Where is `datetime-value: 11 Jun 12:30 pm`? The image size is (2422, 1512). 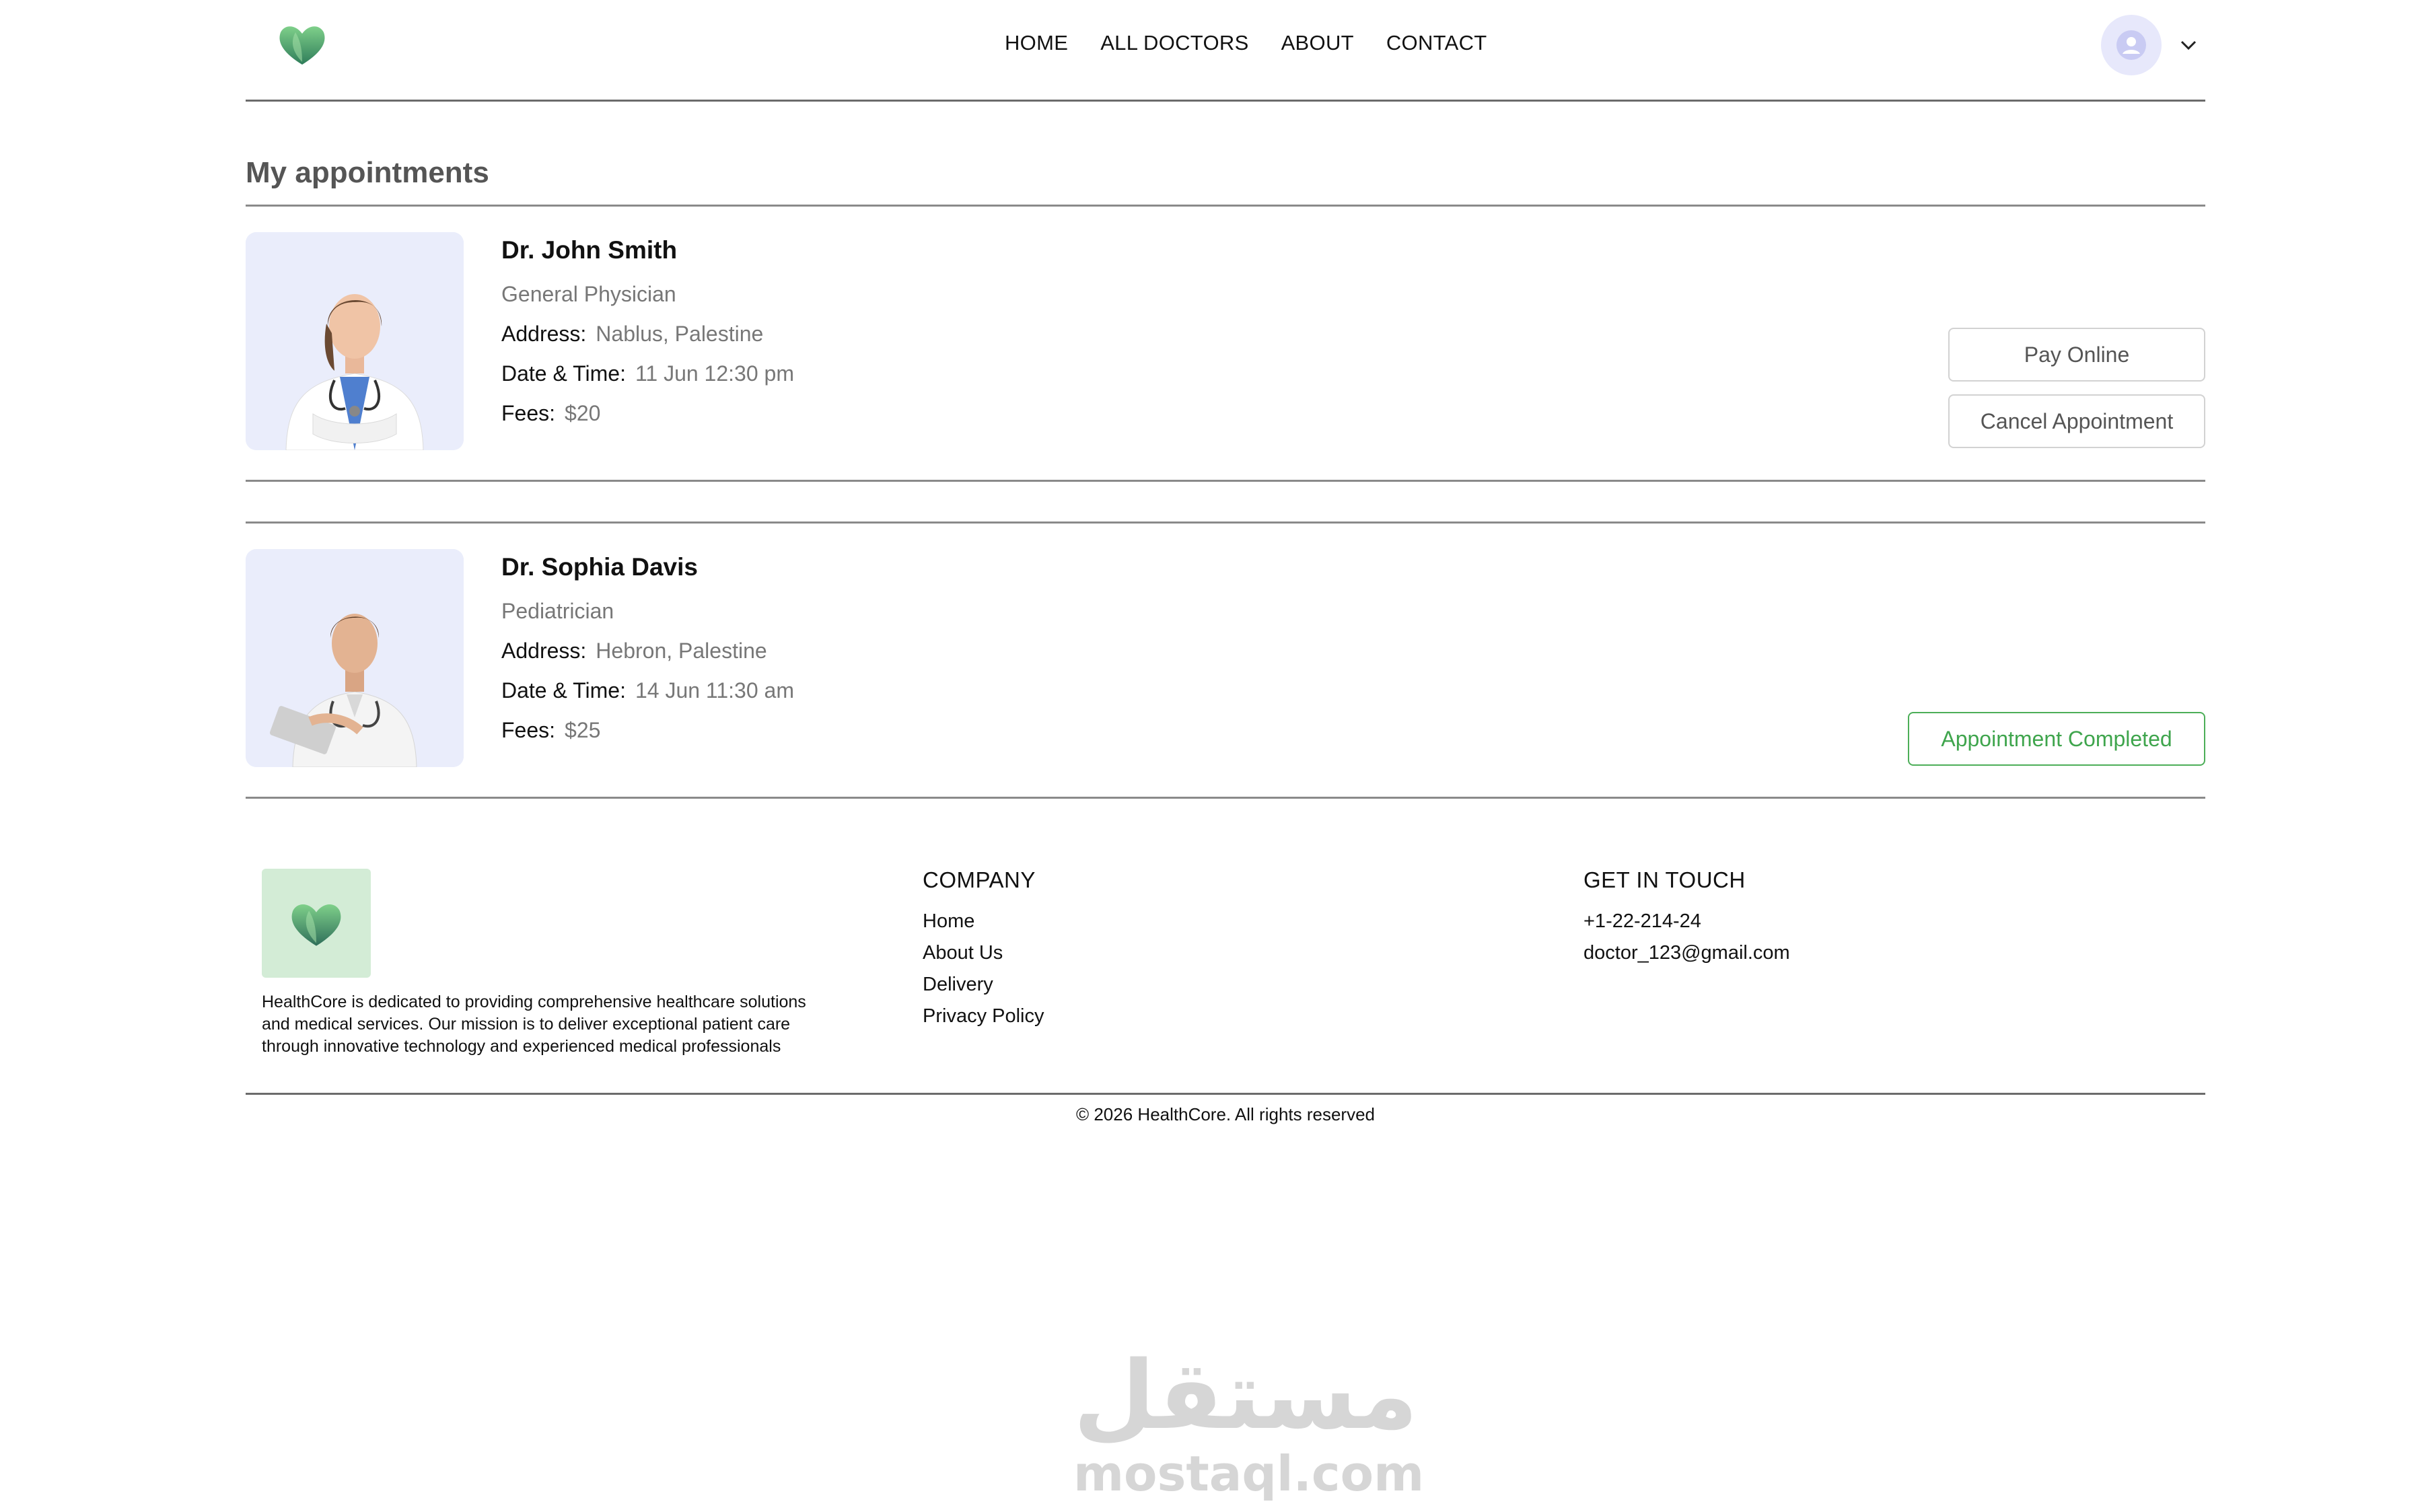 datetime-value: 11 Jun 12:30 pm is located at coordinates (714, 373).